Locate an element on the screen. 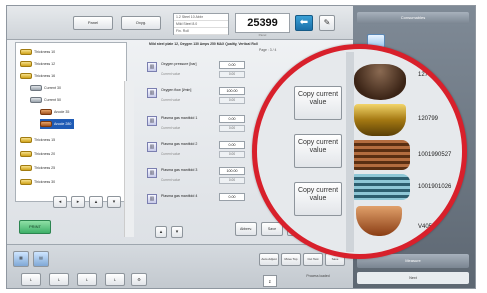 The image size is (487, 293). magnified-part-label: V4050 is located at coordinates (427, 227).